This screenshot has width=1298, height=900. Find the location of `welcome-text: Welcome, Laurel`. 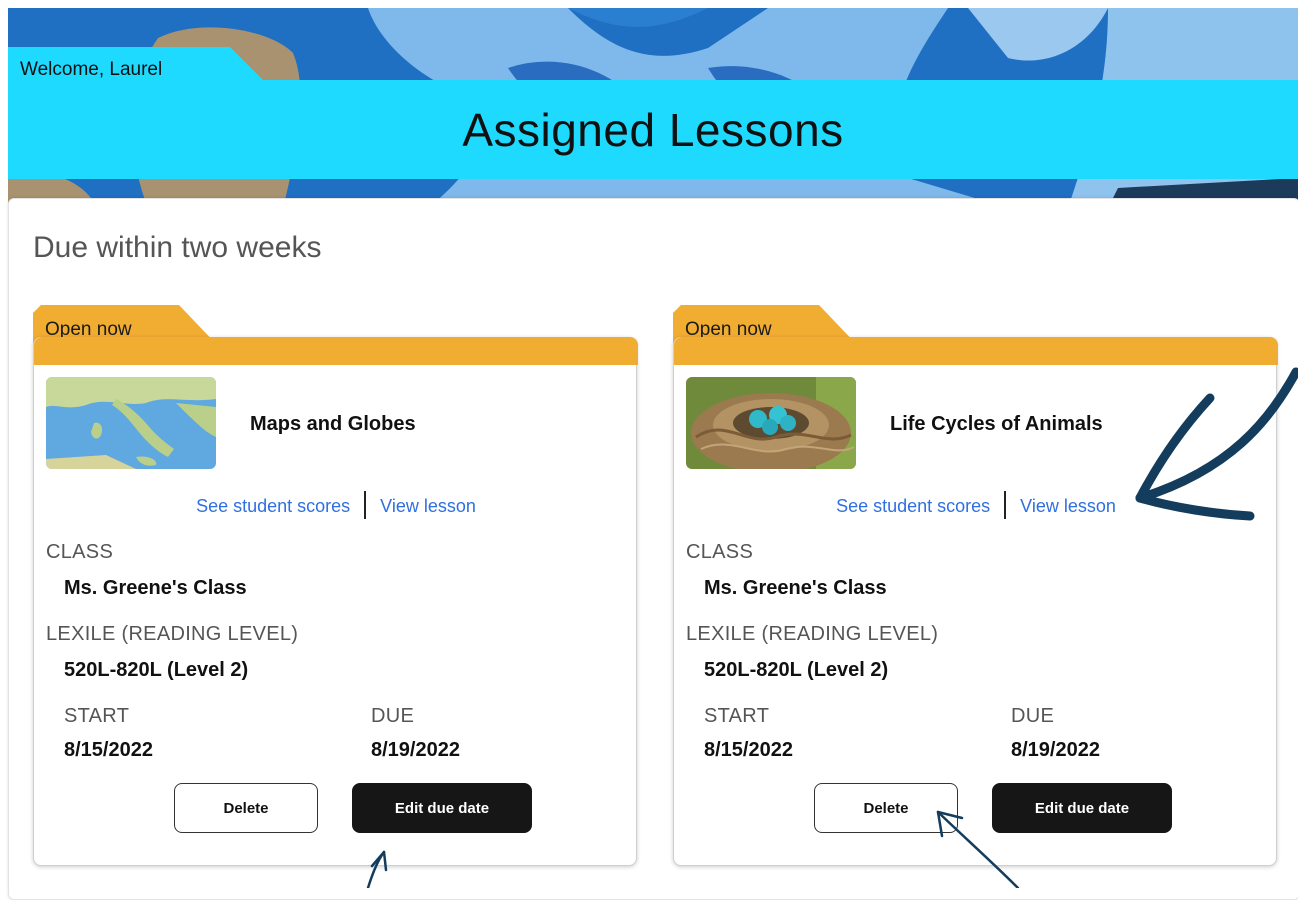

welcome-text: Welcome, Laurel is located at coordinates (91, 69).